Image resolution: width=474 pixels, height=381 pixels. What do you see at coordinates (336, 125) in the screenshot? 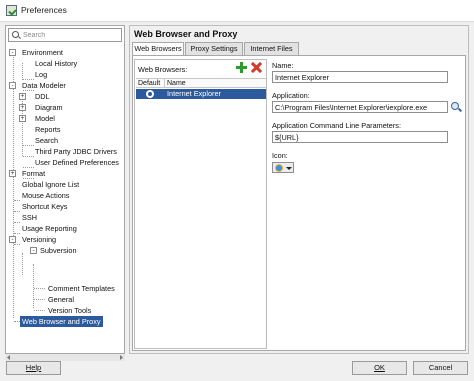
I see `params-label: Application Command Line Parameters:` at bounding box center [336, 125].